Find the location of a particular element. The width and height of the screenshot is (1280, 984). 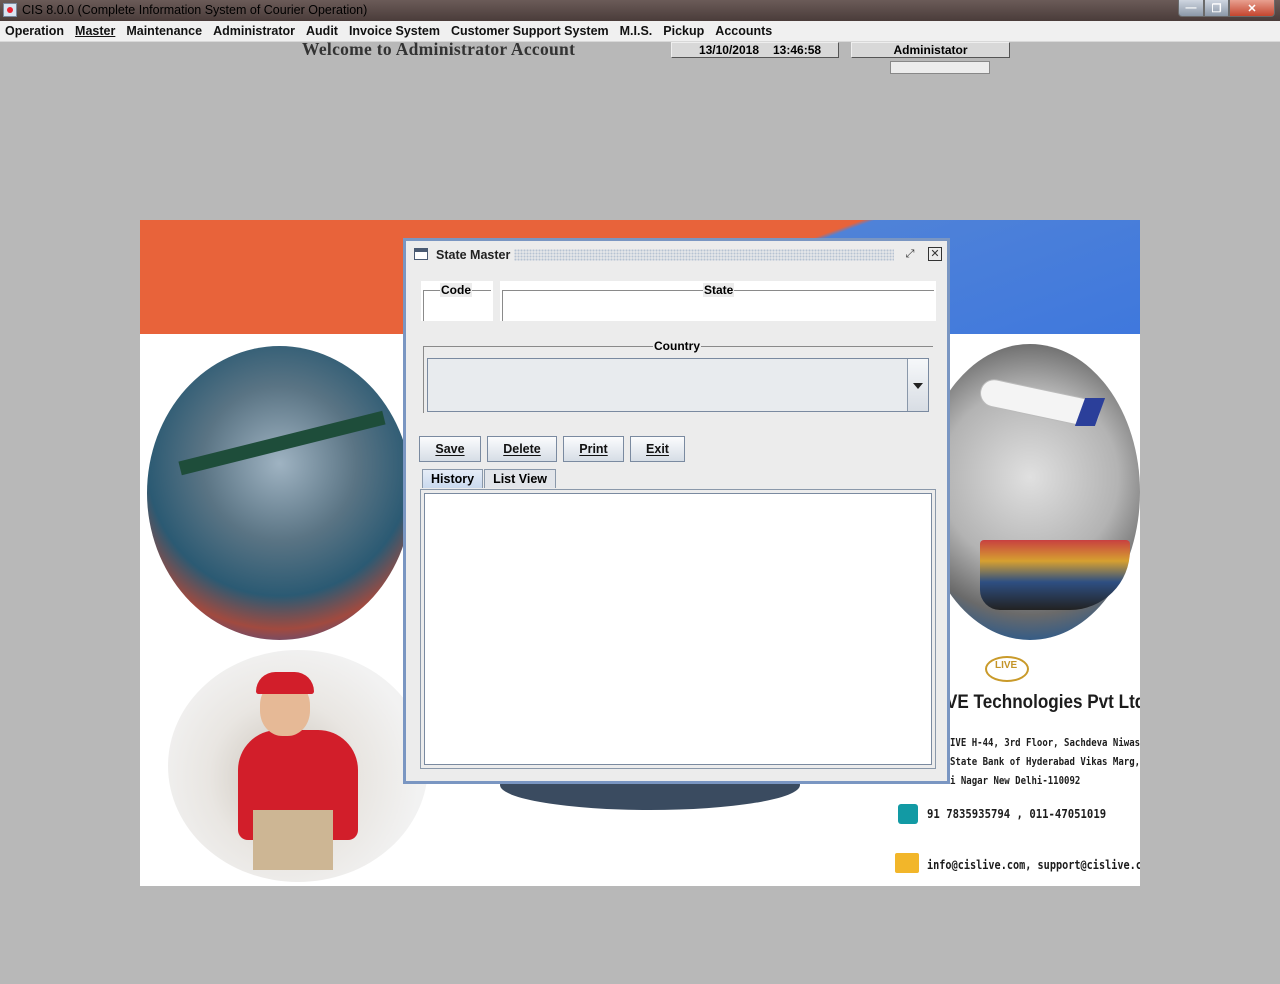

menu-master: Master is located at coordinates (95, 31).